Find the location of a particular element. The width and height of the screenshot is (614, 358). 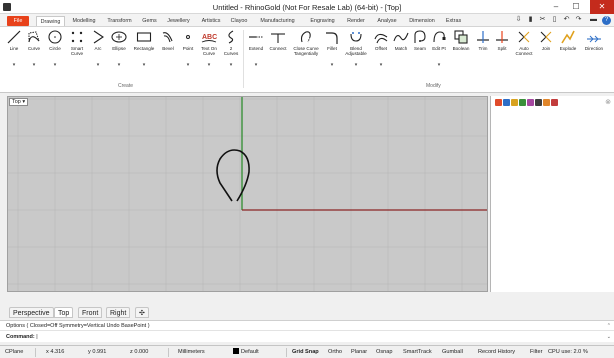

planar-toggle: Planar is located at coordinates (359, 352).